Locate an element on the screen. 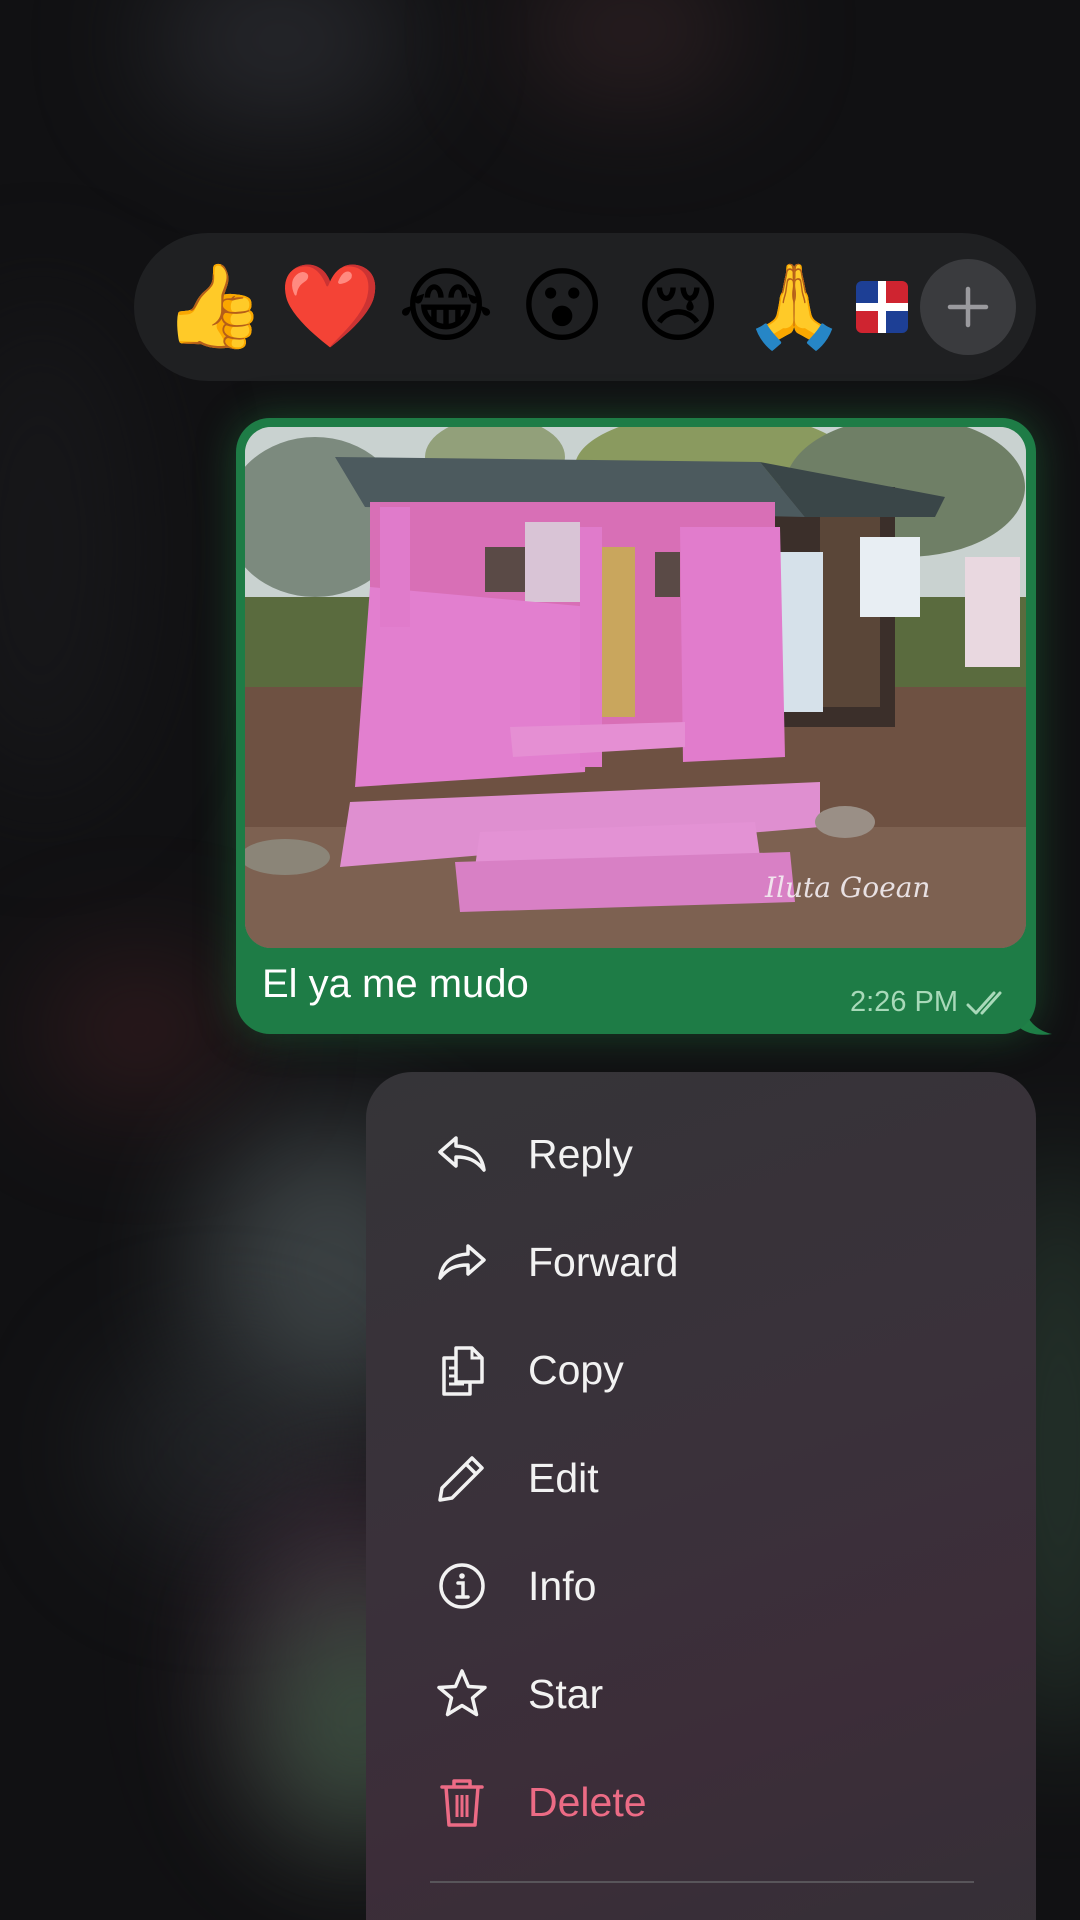  menu-item-reply: Reply is located at coordinates (701, 1154).